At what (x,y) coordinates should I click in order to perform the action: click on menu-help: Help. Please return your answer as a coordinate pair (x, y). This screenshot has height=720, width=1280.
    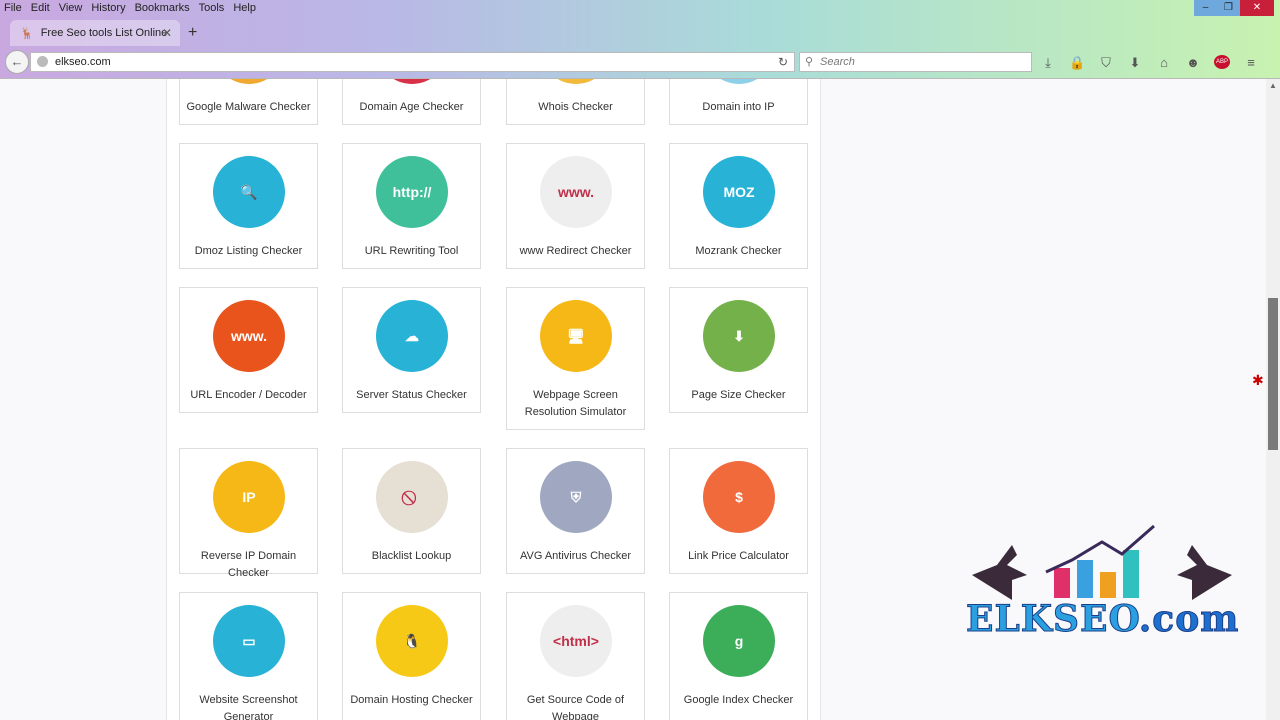
    Looking at the image, I should click on (244, 8).